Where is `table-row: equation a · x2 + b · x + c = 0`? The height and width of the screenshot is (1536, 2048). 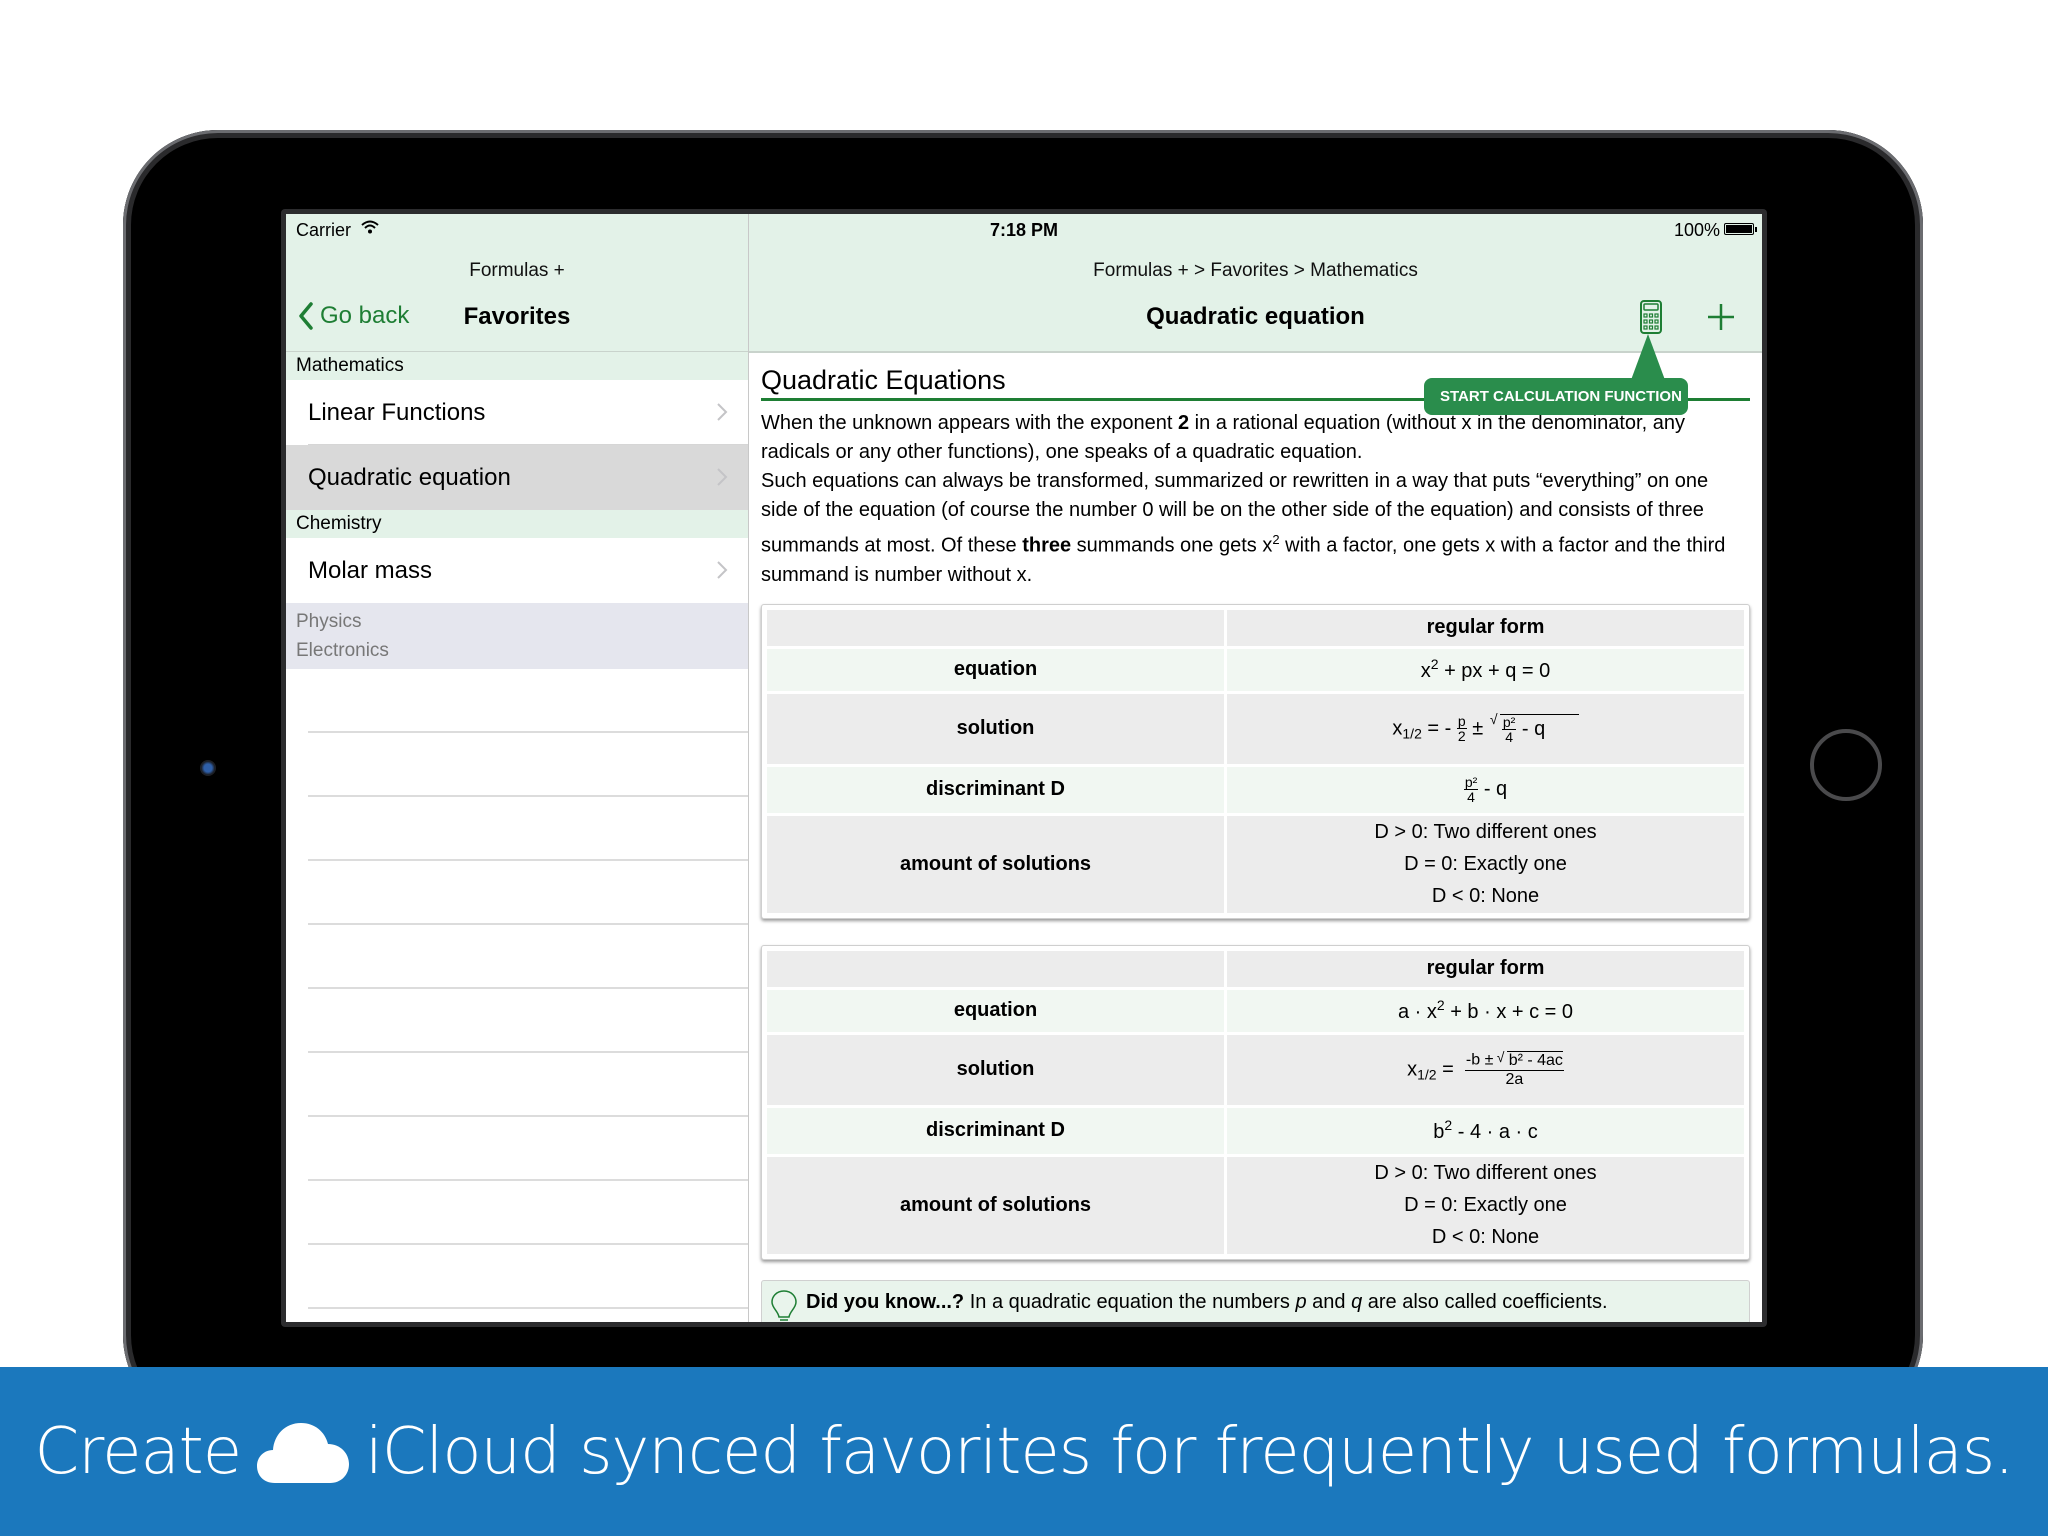
table-row: equation a · x2 + b · x + c = 0 is located at coordinates (1255, 1010).